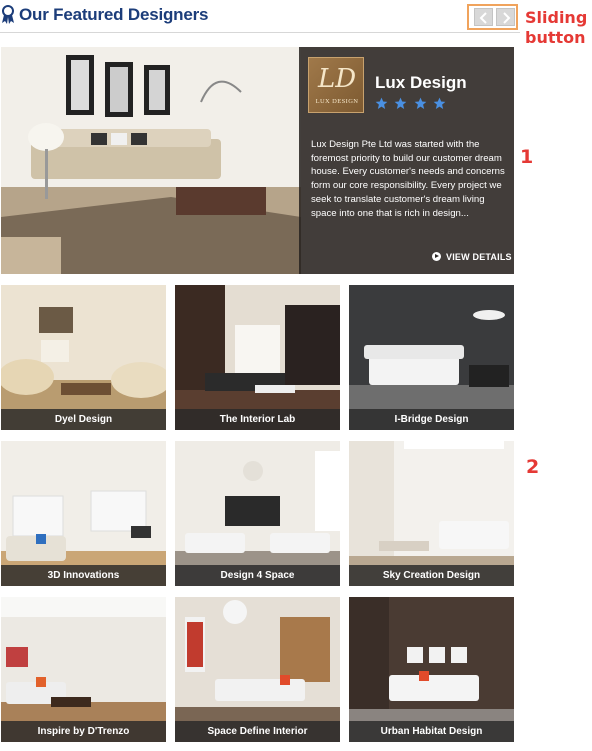 The height and width of the screenshot is (751, 592). Describe the element at coordinates (533, 467) in the screenshot. I see `annotation-marker-2: 2` at that location.